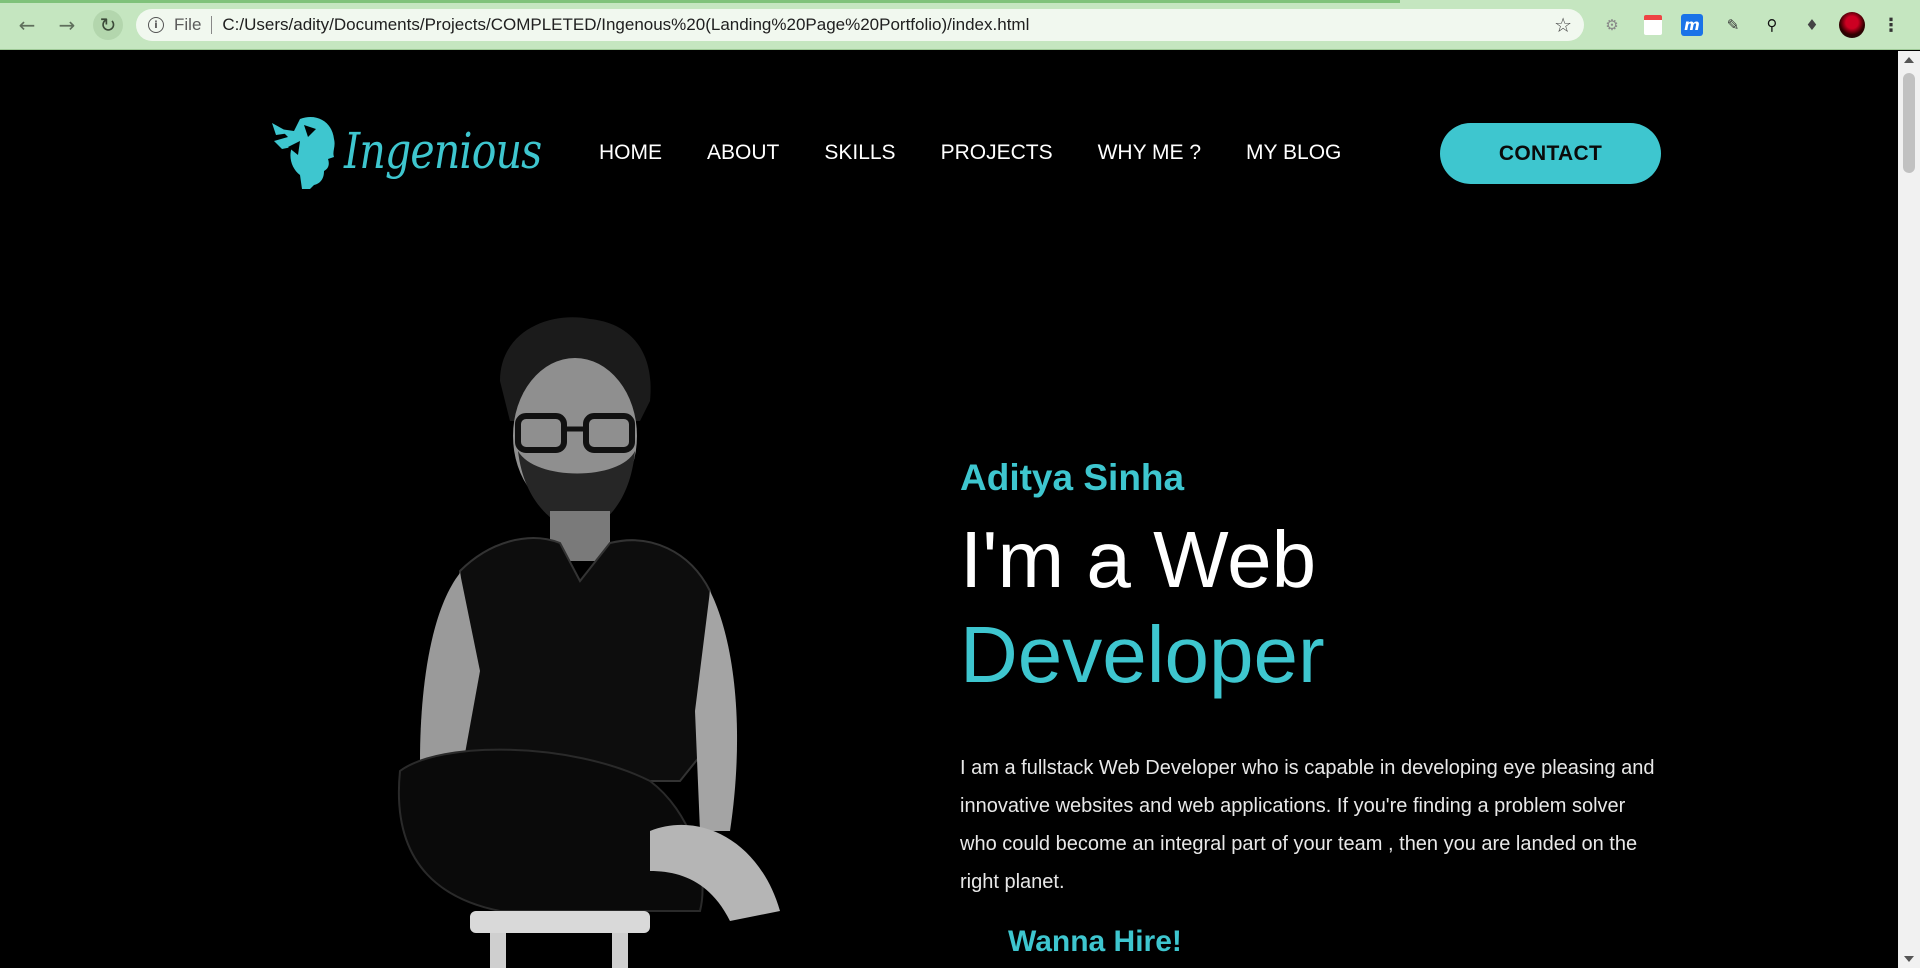 This screenshot has height=968, width=1920. I want to click on magnifier-extension-icon: ⚲, so click(1772, 25).